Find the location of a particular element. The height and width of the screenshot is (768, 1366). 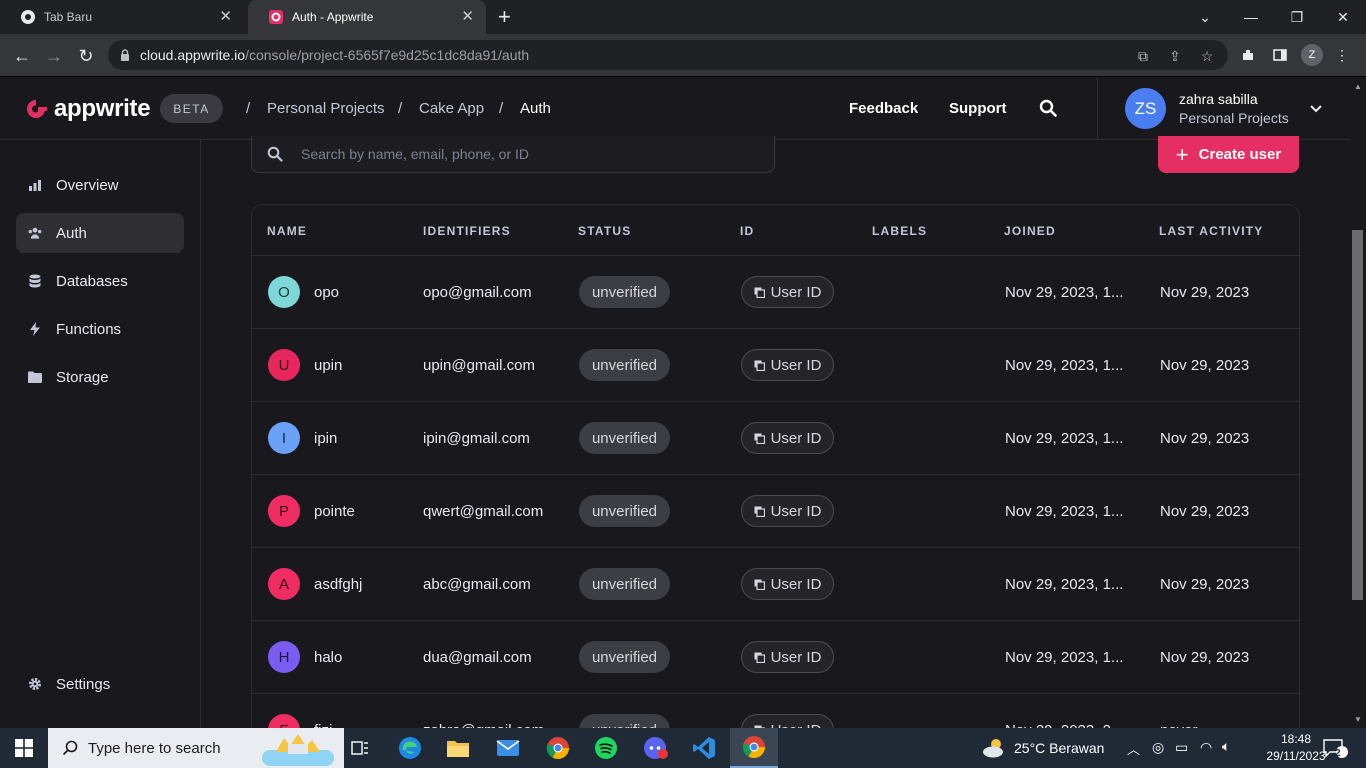

user-email: ipin@gmail.com is located at coordinates (476, 438).